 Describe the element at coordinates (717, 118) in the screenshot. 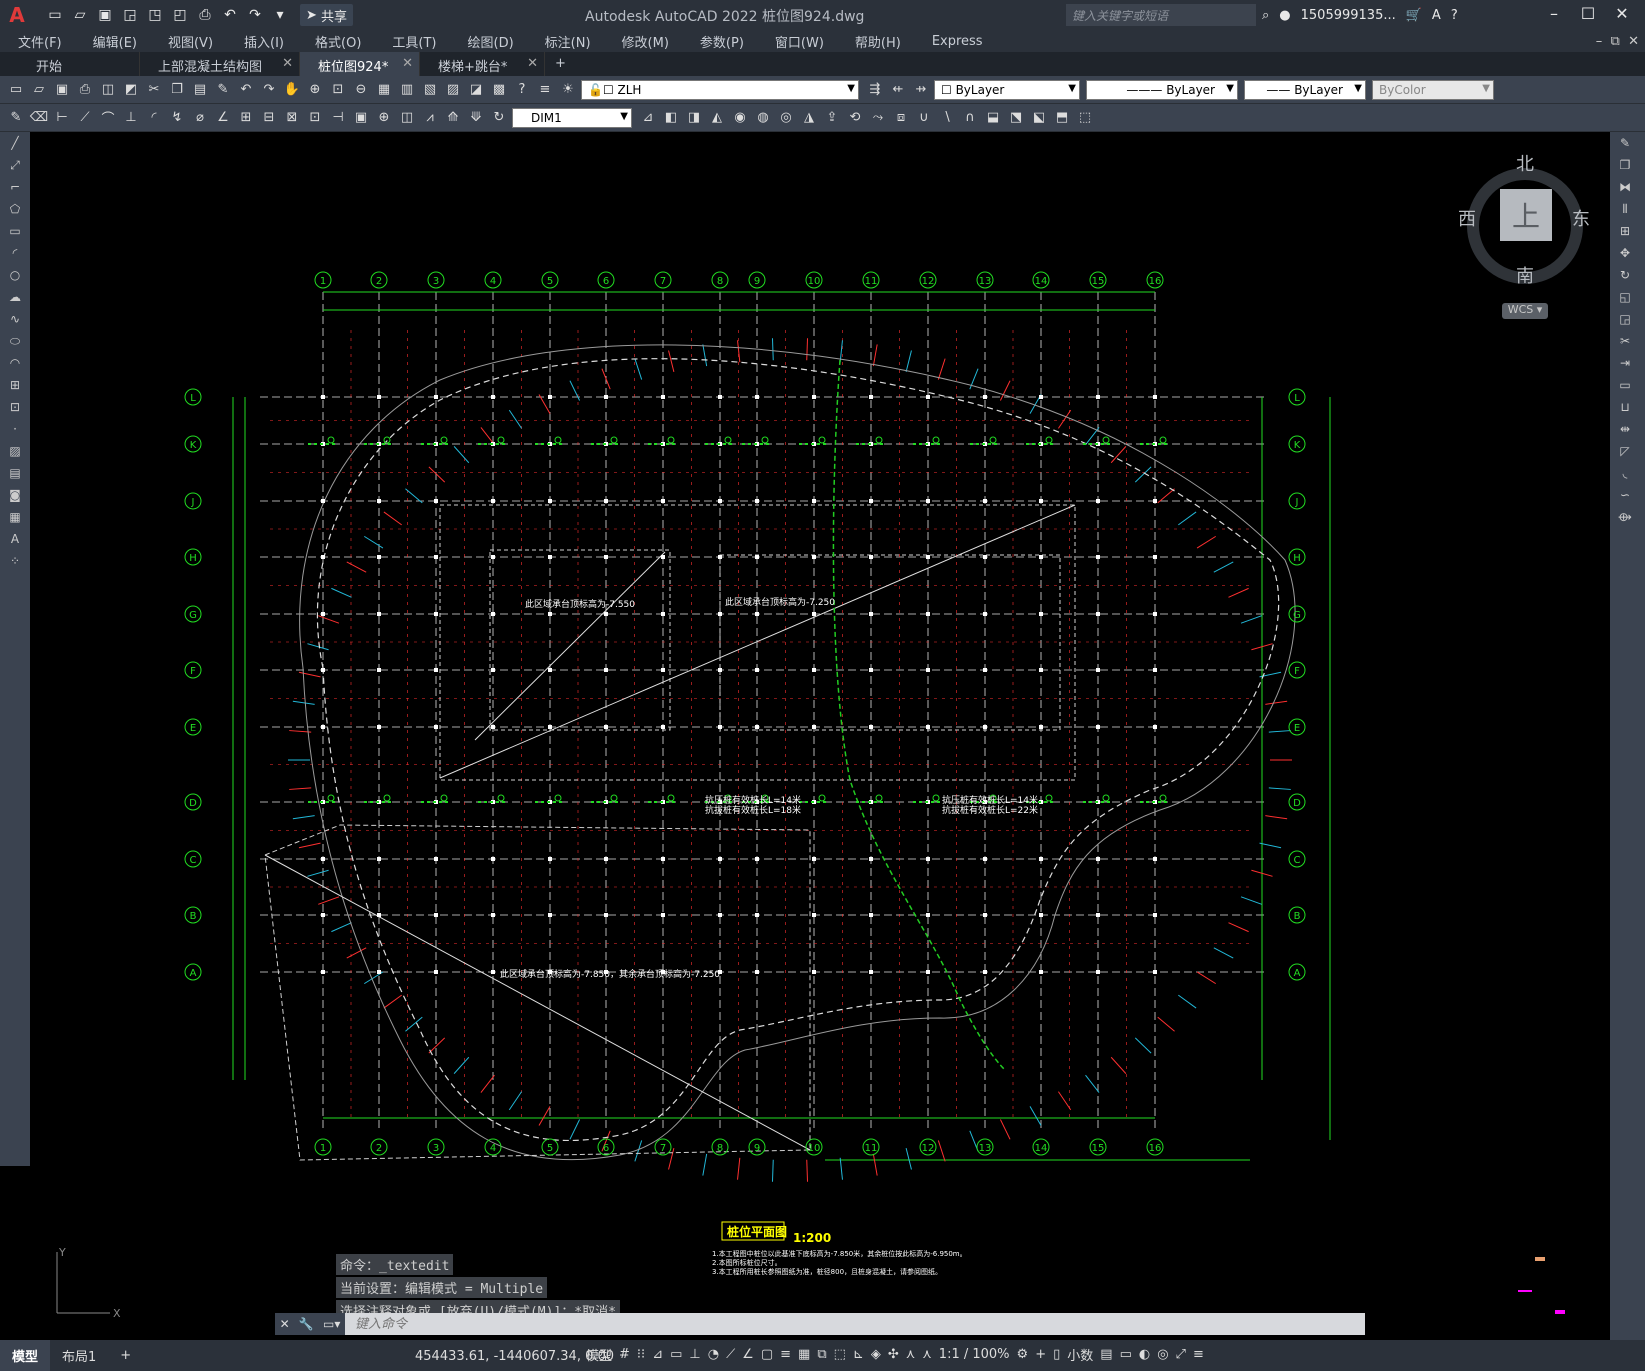

I see `cone-icon: ◭` at that location.